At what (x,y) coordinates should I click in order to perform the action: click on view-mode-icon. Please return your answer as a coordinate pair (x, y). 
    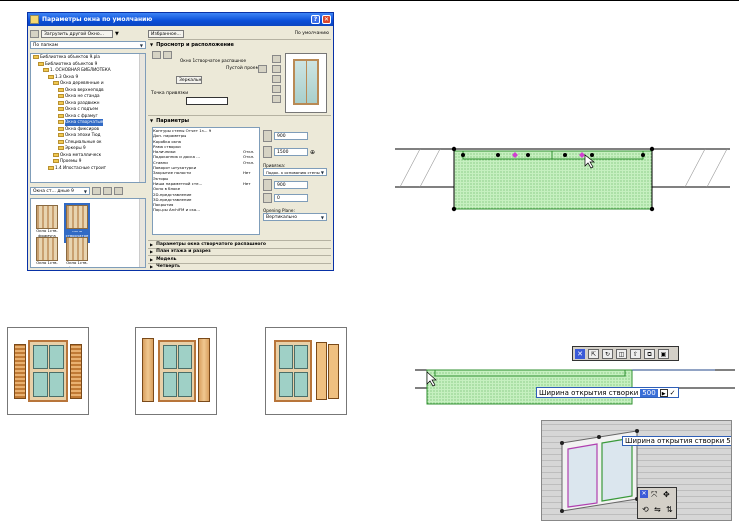
    Looking at the image, I should click on (34, 33).